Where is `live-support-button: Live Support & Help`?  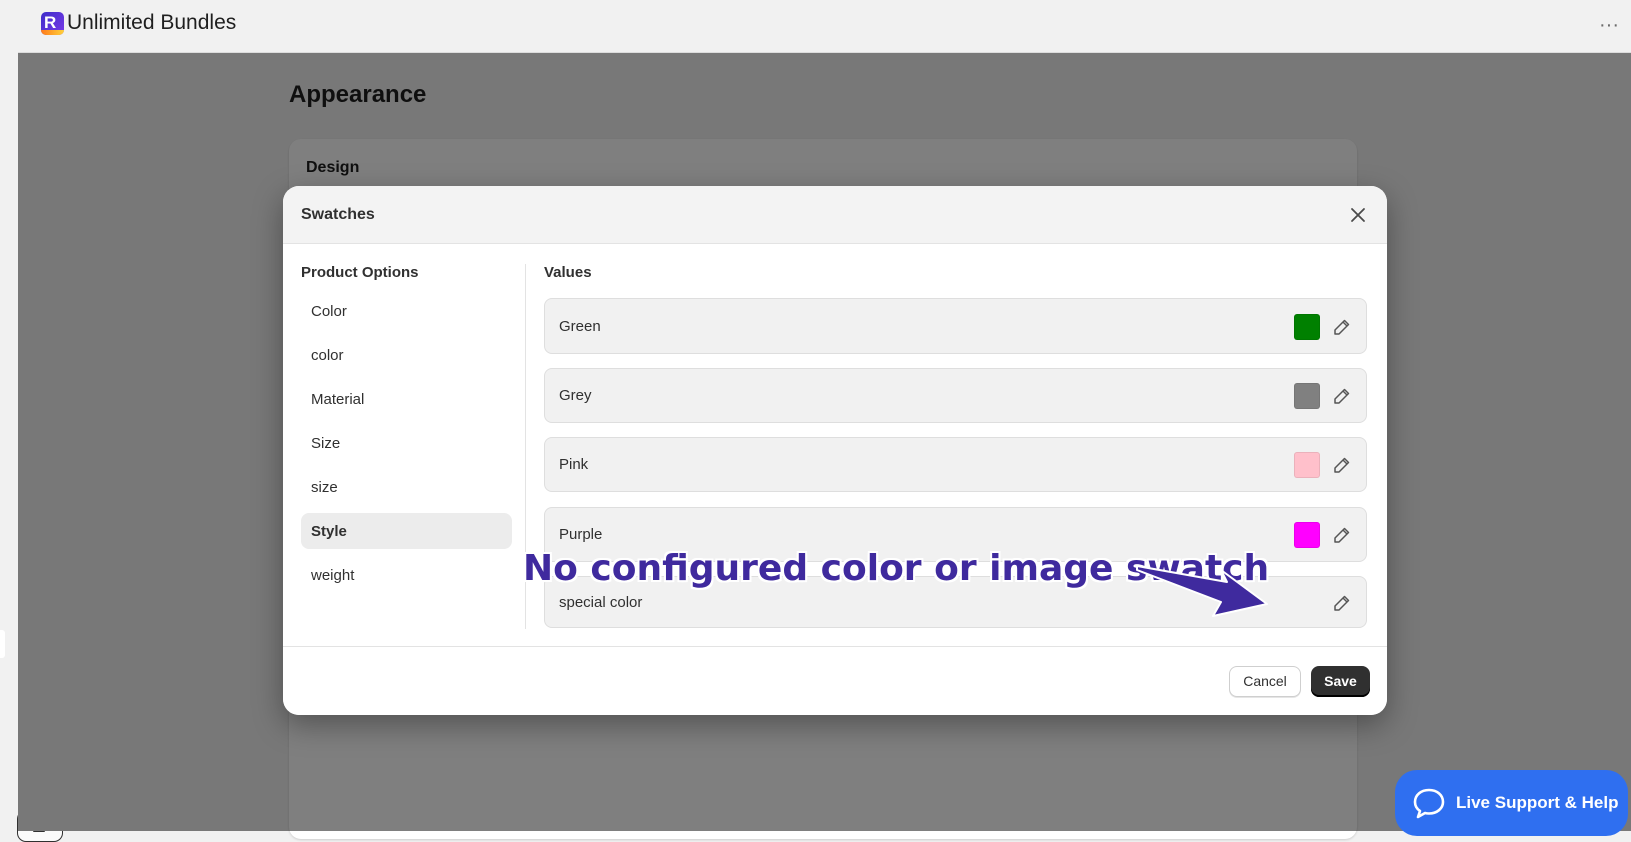 live-support-button: Live Support & Help is located at coordinates (1511, 803).